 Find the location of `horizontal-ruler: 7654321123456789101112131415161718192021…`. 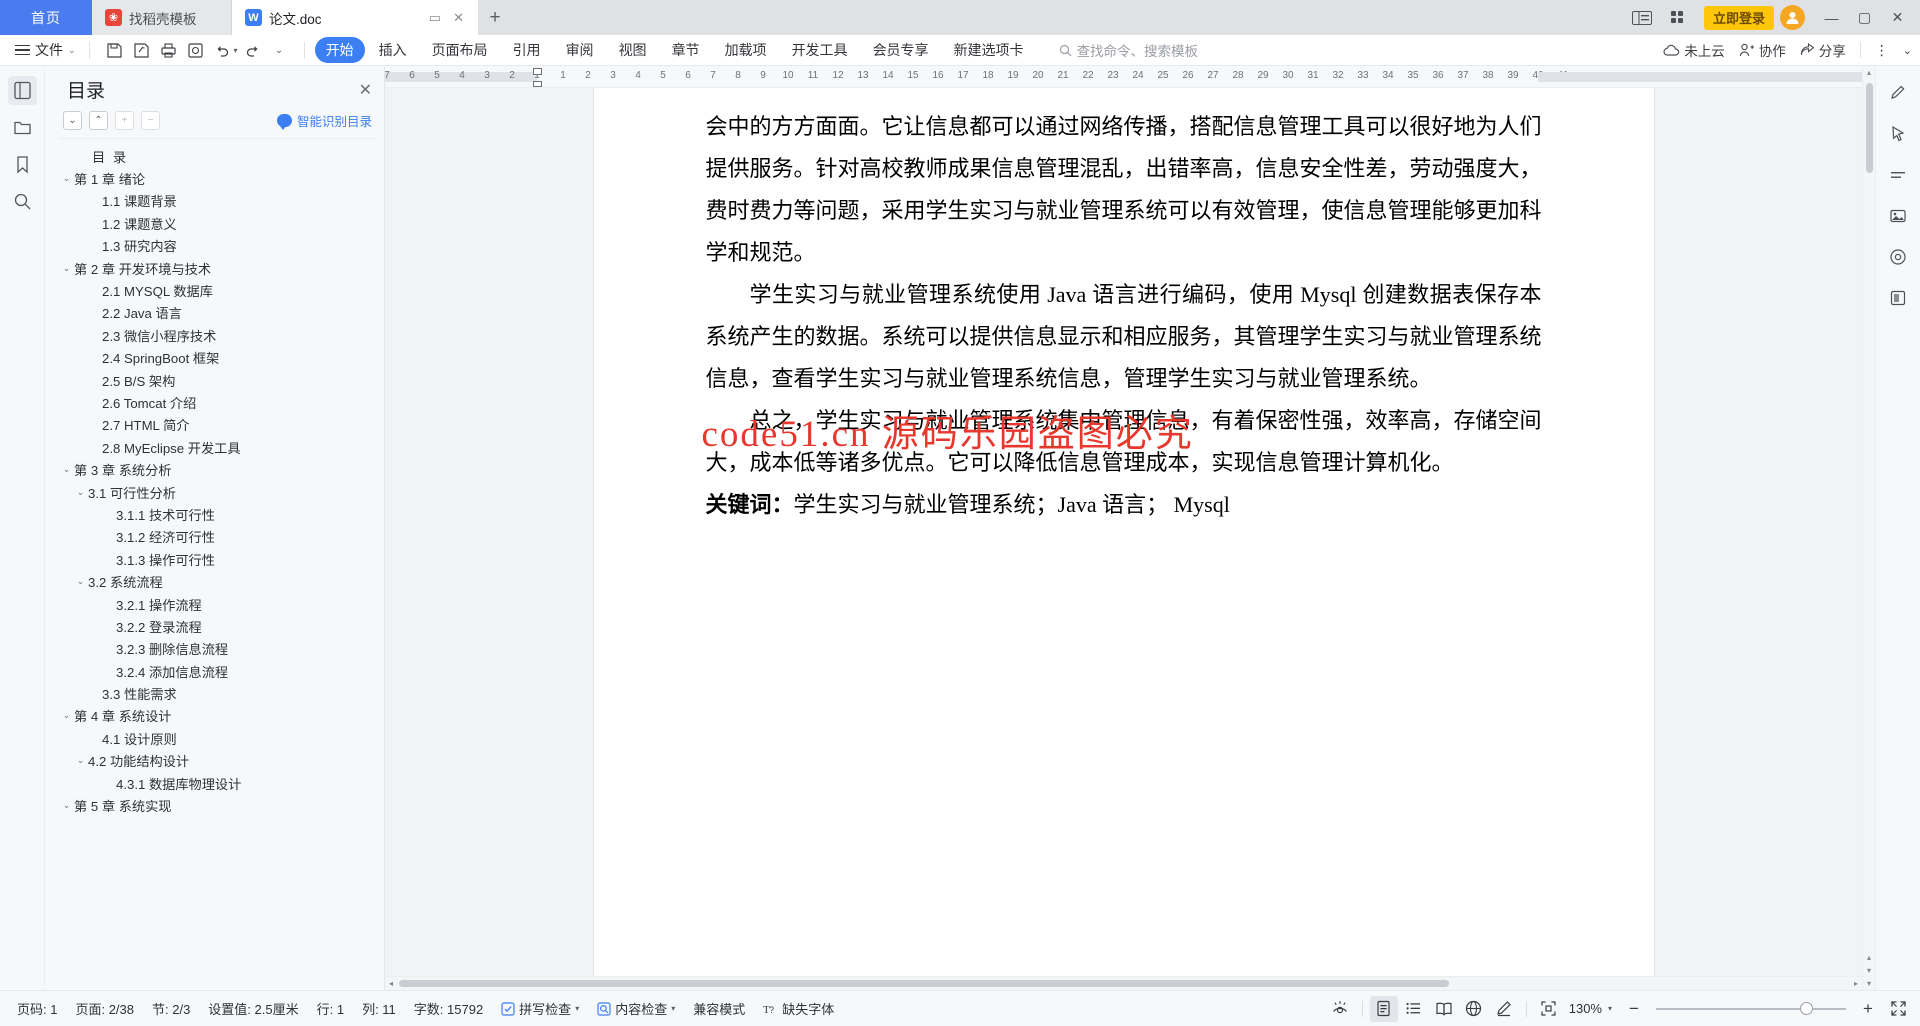

horizontal-ruler: 7654321123456789101112131415161718192021… is located at coordinates (1123, 77).